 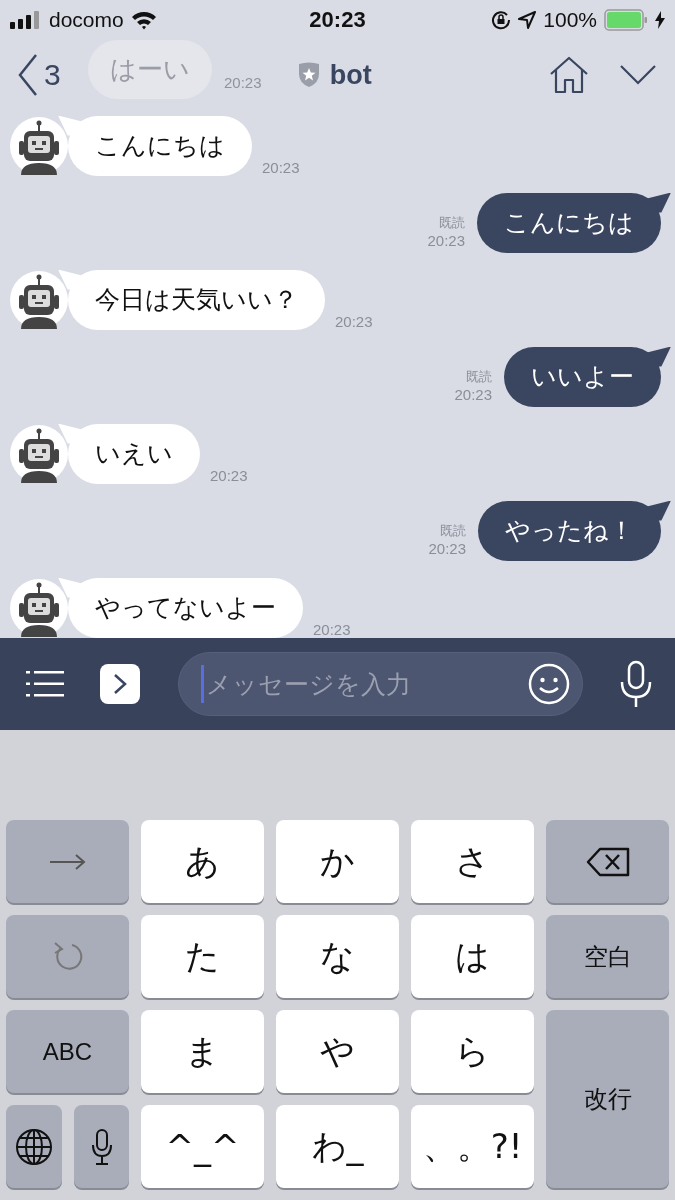 What do you see at coordinates (180, 607) in the screenshot?
I see `message-bubble: やってないよー` at bounding box center [180, 607].